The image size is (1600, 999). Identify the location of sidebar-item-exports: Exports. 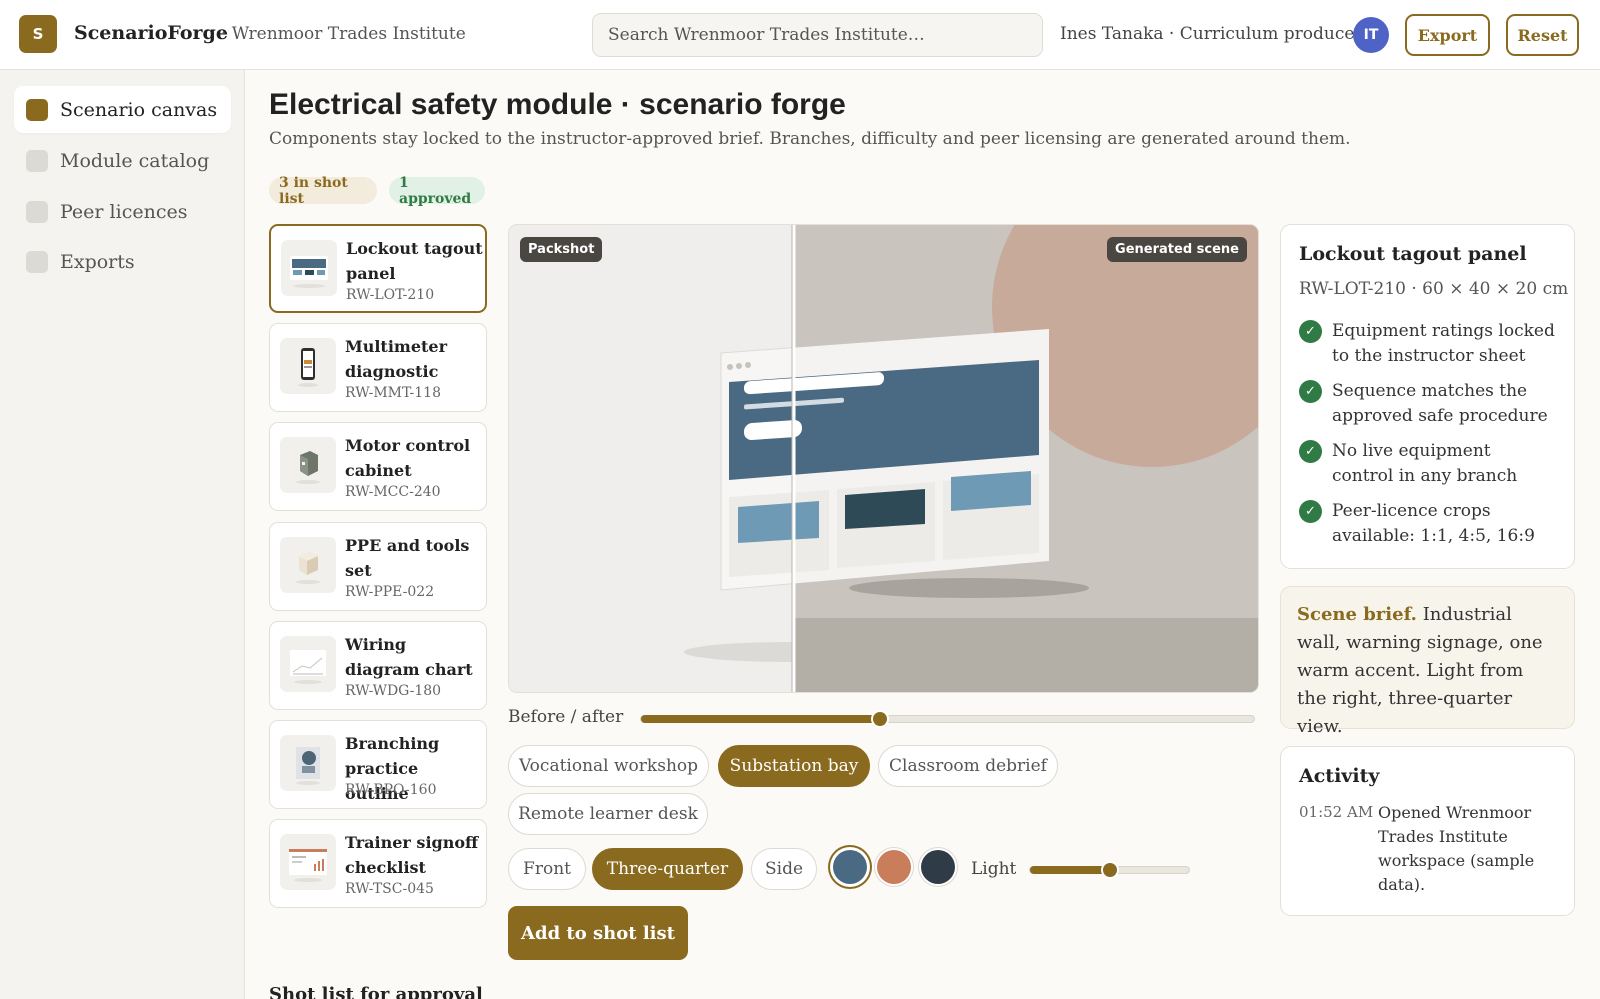
(122, 261).